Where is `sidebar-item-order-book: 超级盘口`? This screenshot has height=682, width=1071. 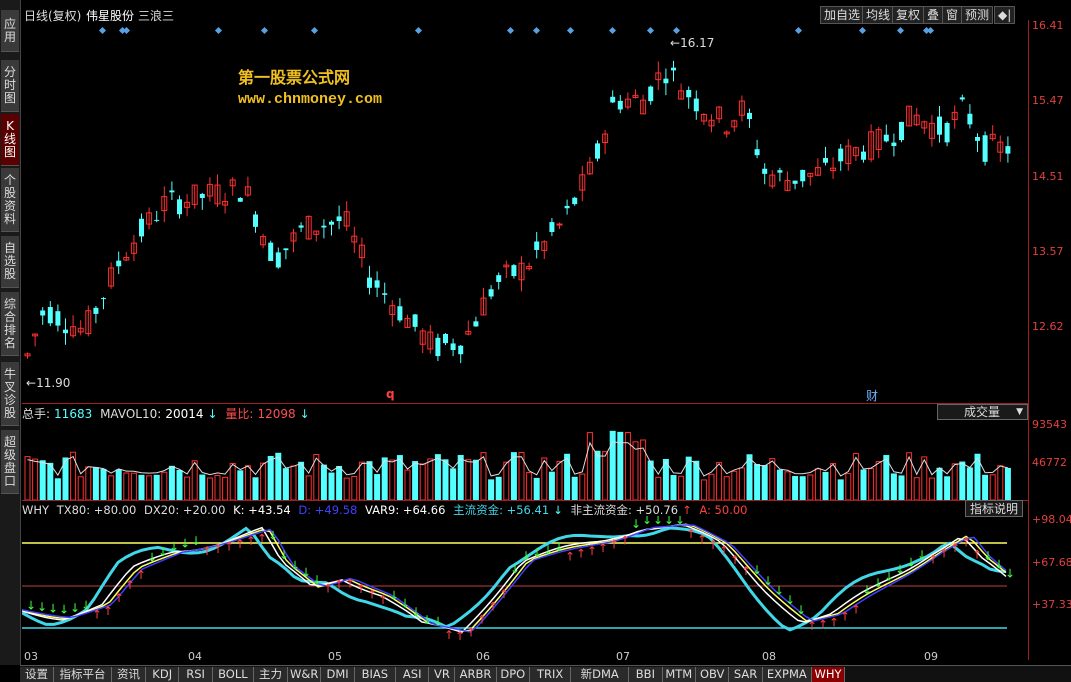
sidebar-item-order-book: 超级盘口 is located at coordinates (10, 462).